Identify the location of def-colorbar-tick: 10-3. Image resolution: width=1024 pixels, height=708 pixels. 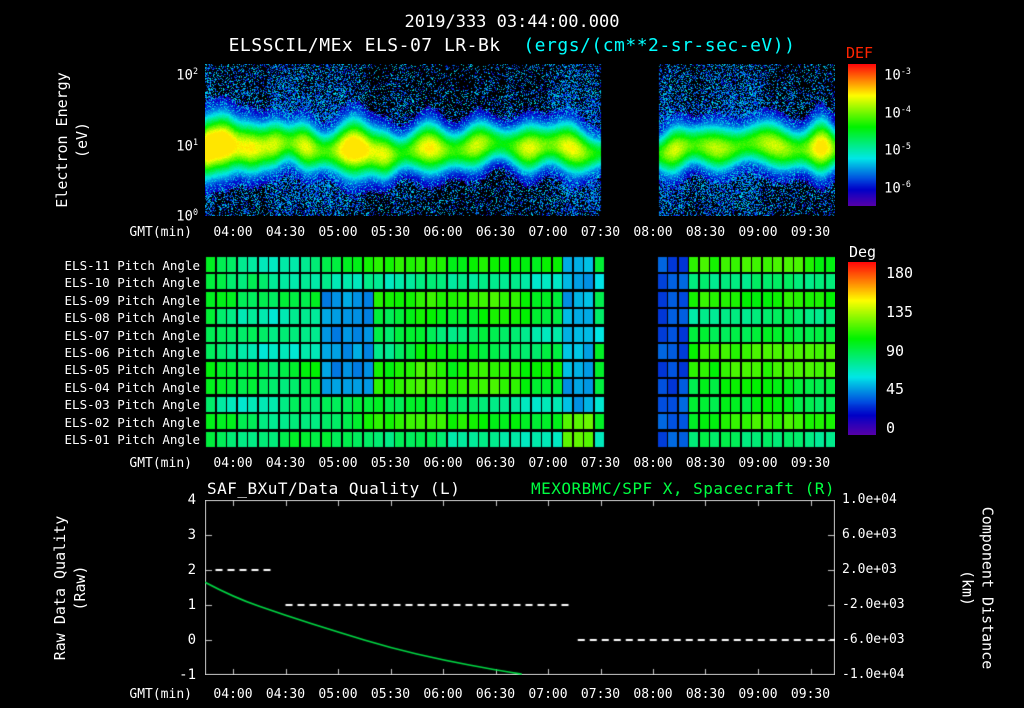
(897, 75).